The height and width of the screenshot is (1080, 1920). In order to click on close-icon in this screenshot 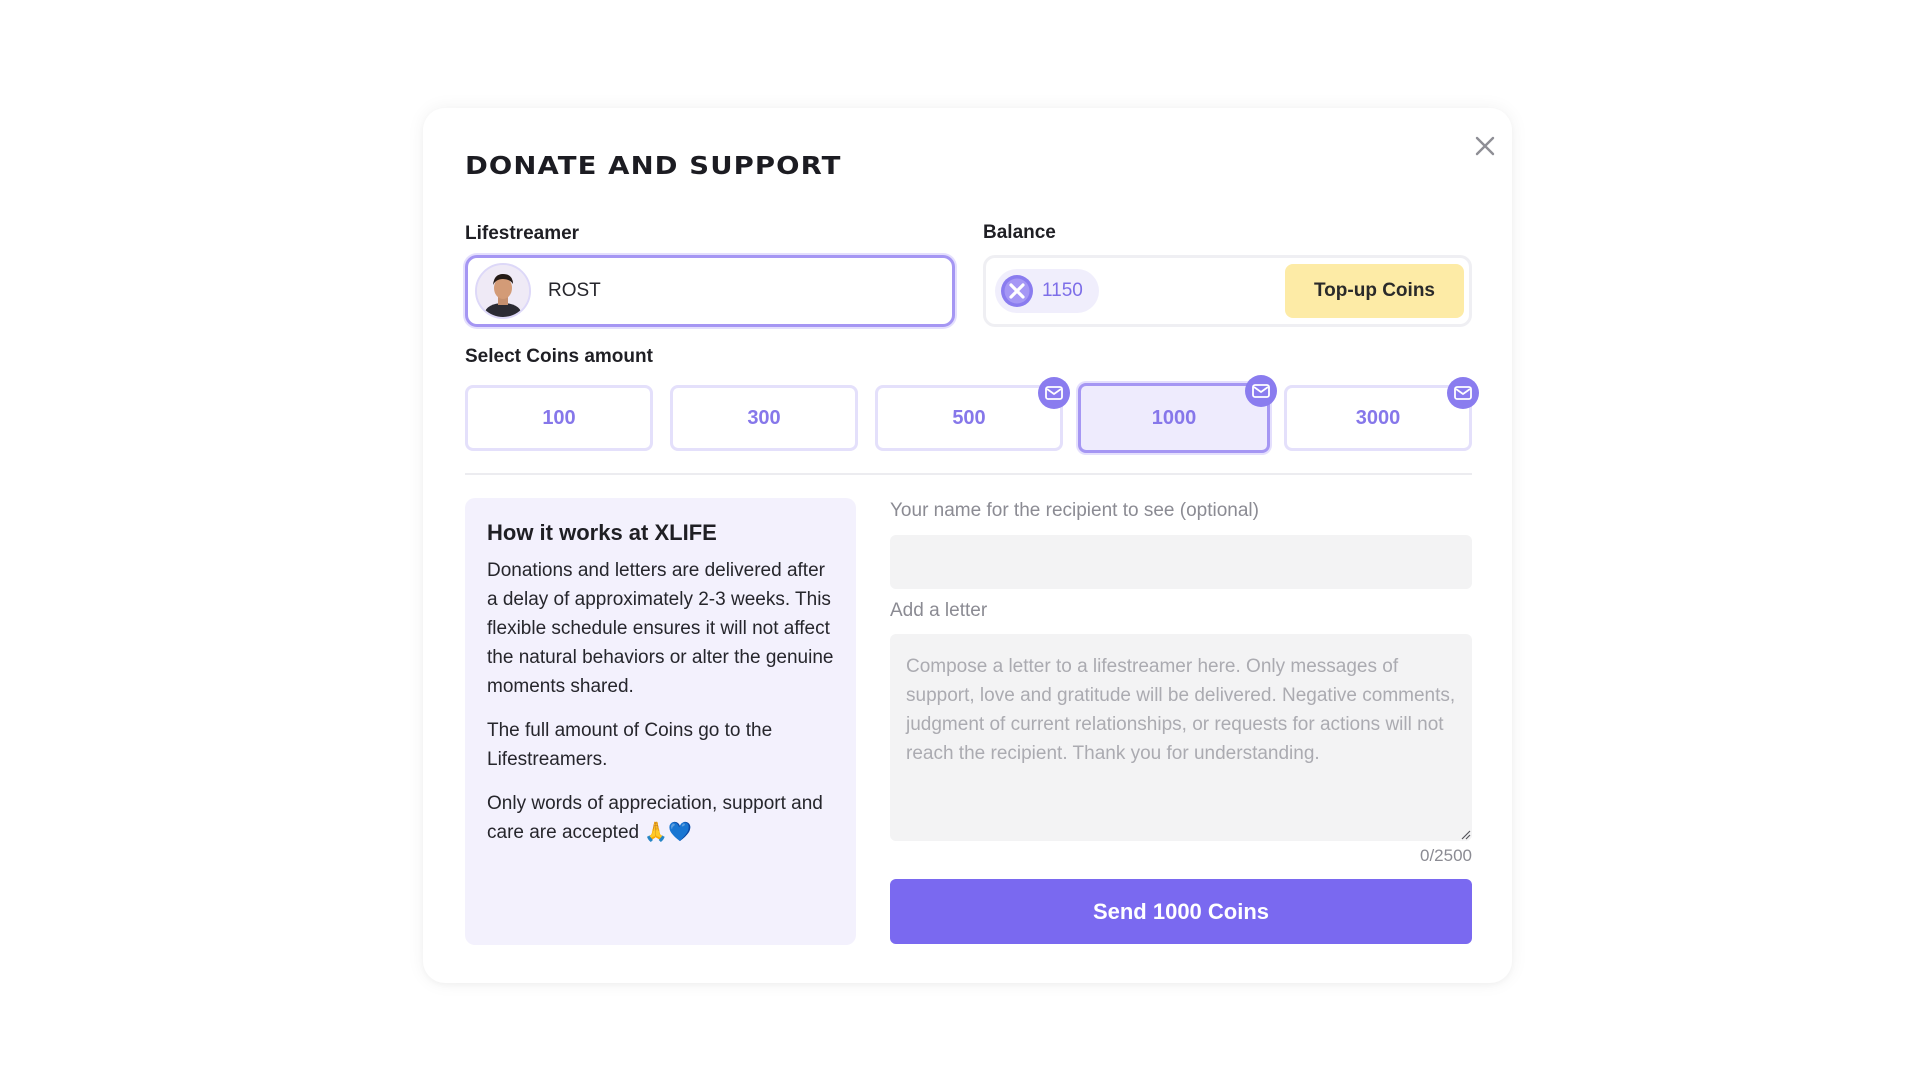, I will do `click(1485, 146)`.